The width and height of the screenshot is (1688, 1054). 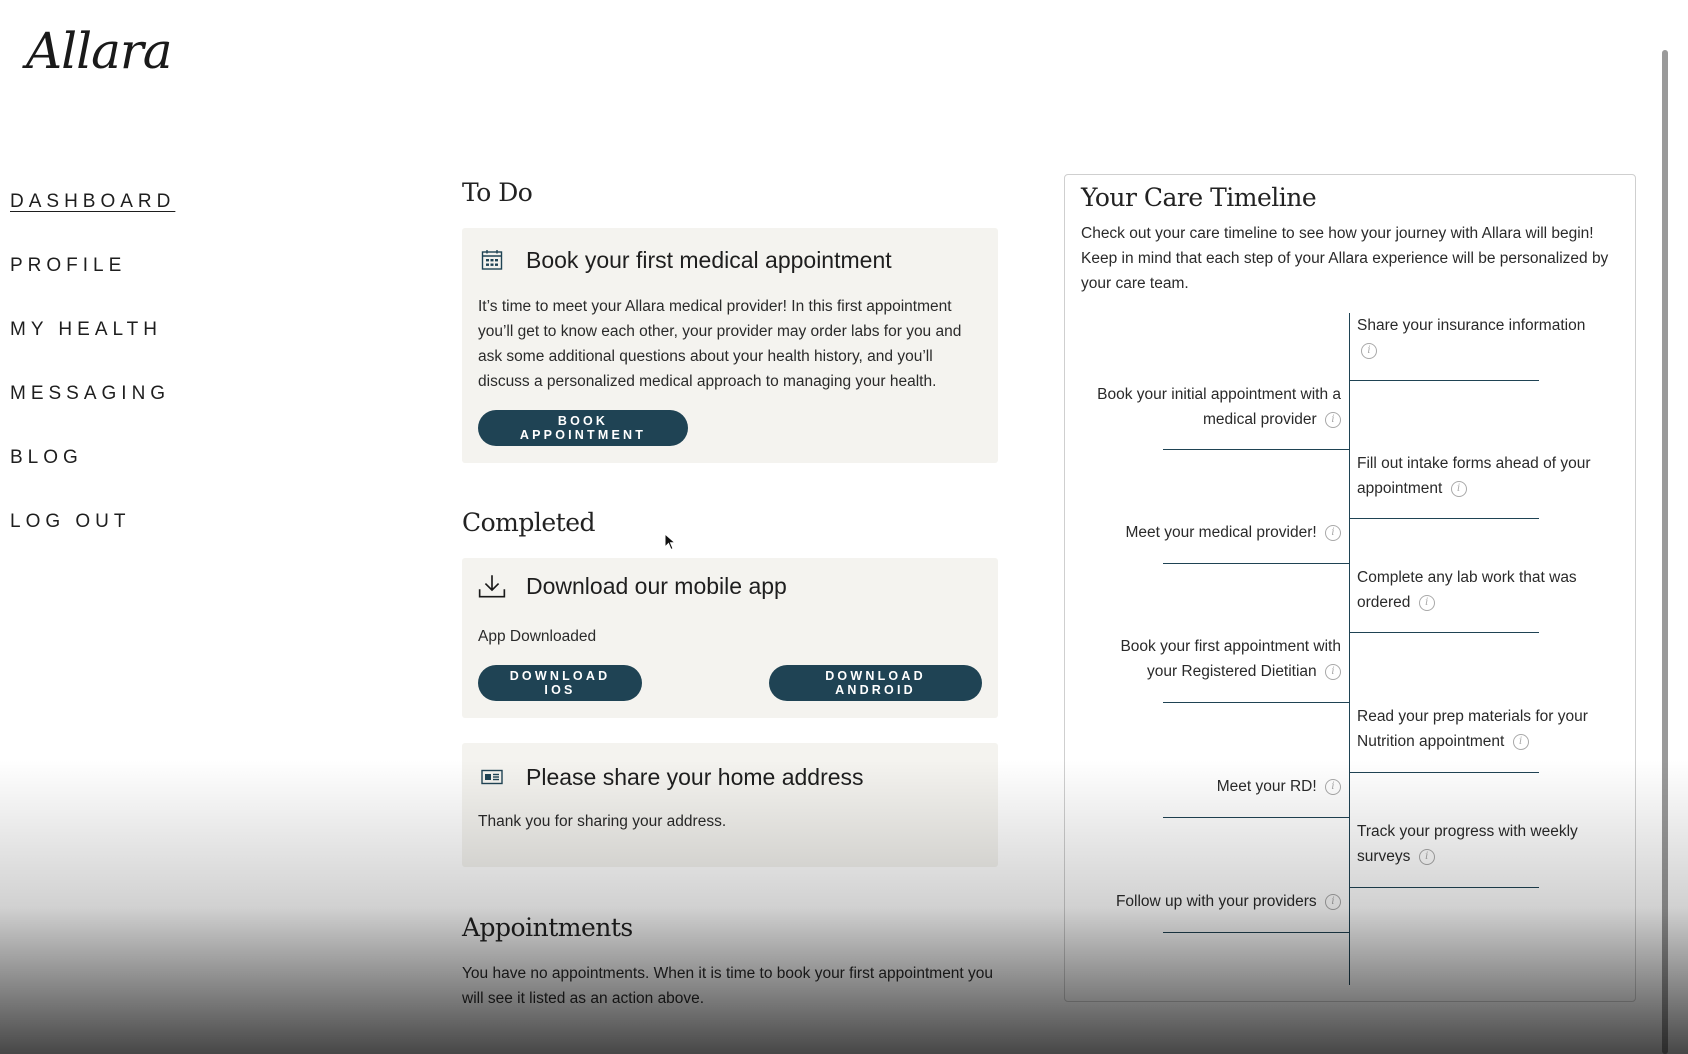 What do you see at coordinates (92, 542) in the screenshot?
I see `nav-item-log-out: LOG OUT` at bounding box center [92, 542].